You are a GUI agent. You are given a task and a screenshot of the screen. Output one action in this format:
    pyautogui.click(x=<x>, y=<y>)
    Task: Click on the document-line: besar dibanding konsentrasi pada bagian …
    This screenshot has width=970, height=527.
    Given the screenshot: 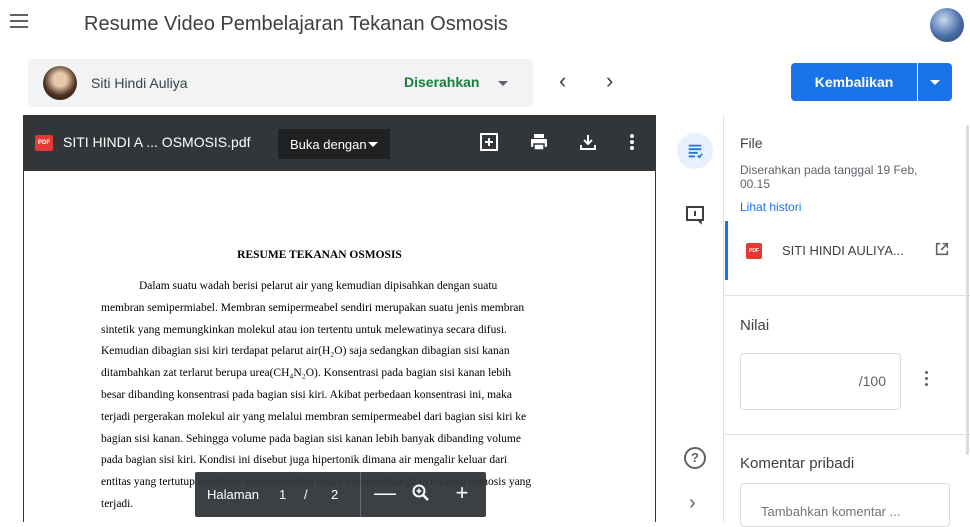 What is the action you would take?
    pyautogui.click(x=307, y=394)
    